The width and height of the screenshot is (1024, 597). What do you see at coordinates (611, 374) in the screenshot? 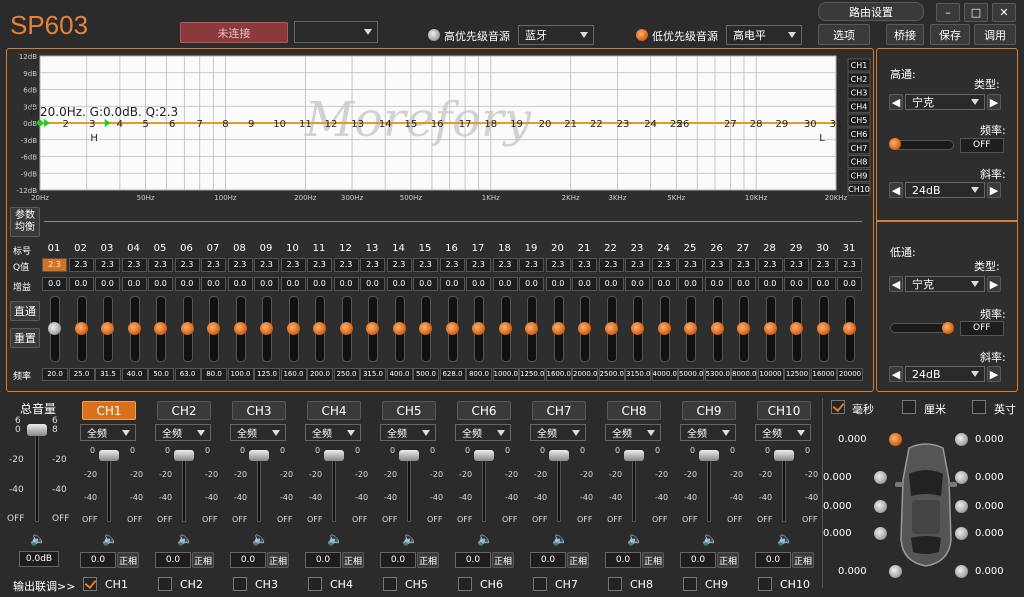
I see `band-freq-input: 2500.0` at bounding box center [611, 374].